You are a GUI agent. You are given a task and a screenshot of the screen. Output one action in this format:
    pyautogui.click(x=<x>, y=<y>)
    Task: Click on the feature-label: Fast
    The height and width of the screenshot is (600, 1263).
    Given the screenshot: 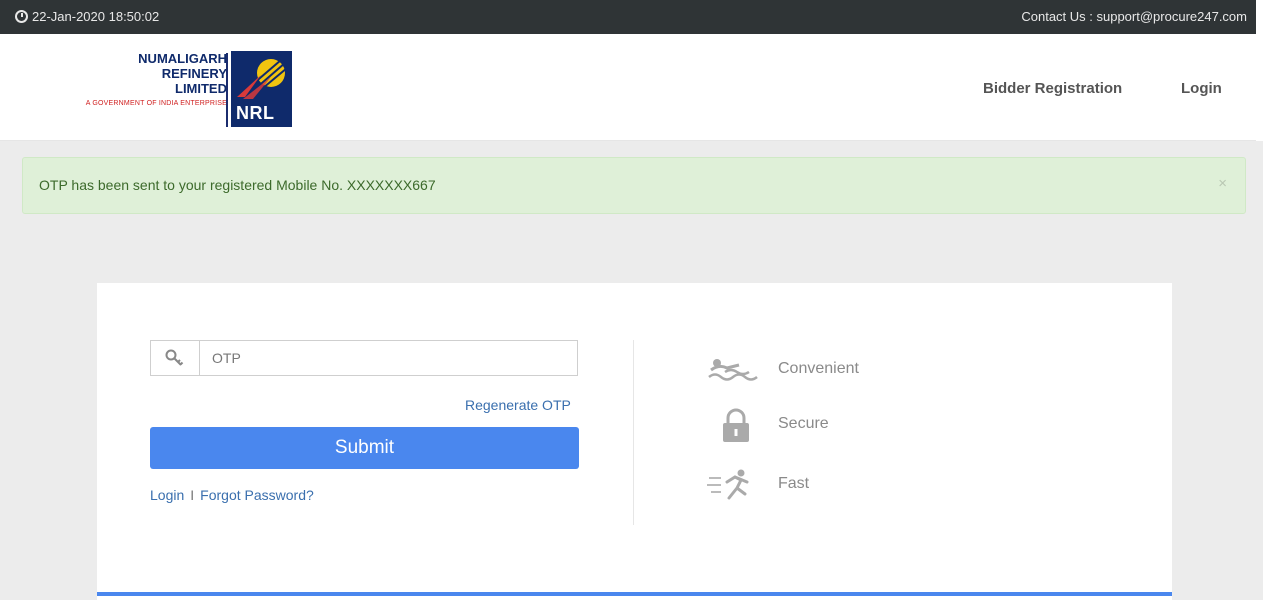 What is the action you would take?
    pyautogui.click(x=794, y=483)
    